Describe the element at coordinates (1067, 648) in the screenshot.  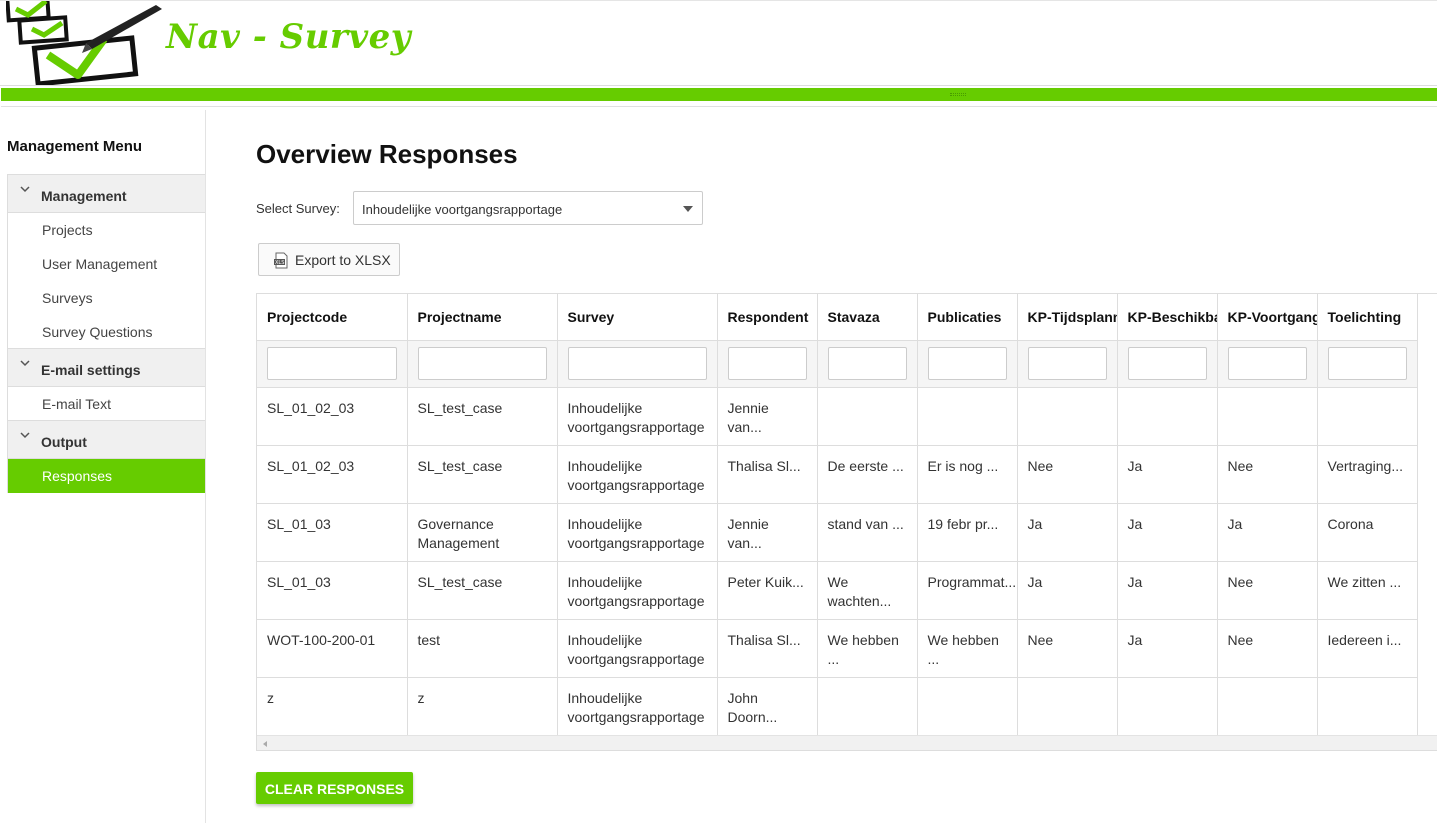
I see `table-cell: Nee` at that location.